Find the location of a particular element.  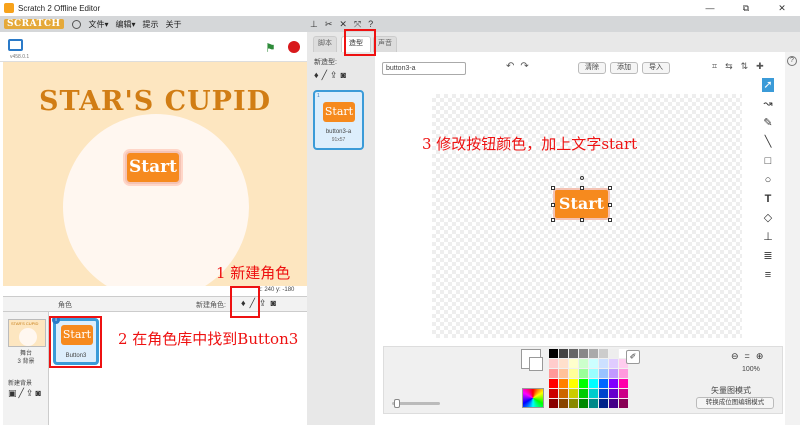

rotate-handle is located at coordinates (582, 178).